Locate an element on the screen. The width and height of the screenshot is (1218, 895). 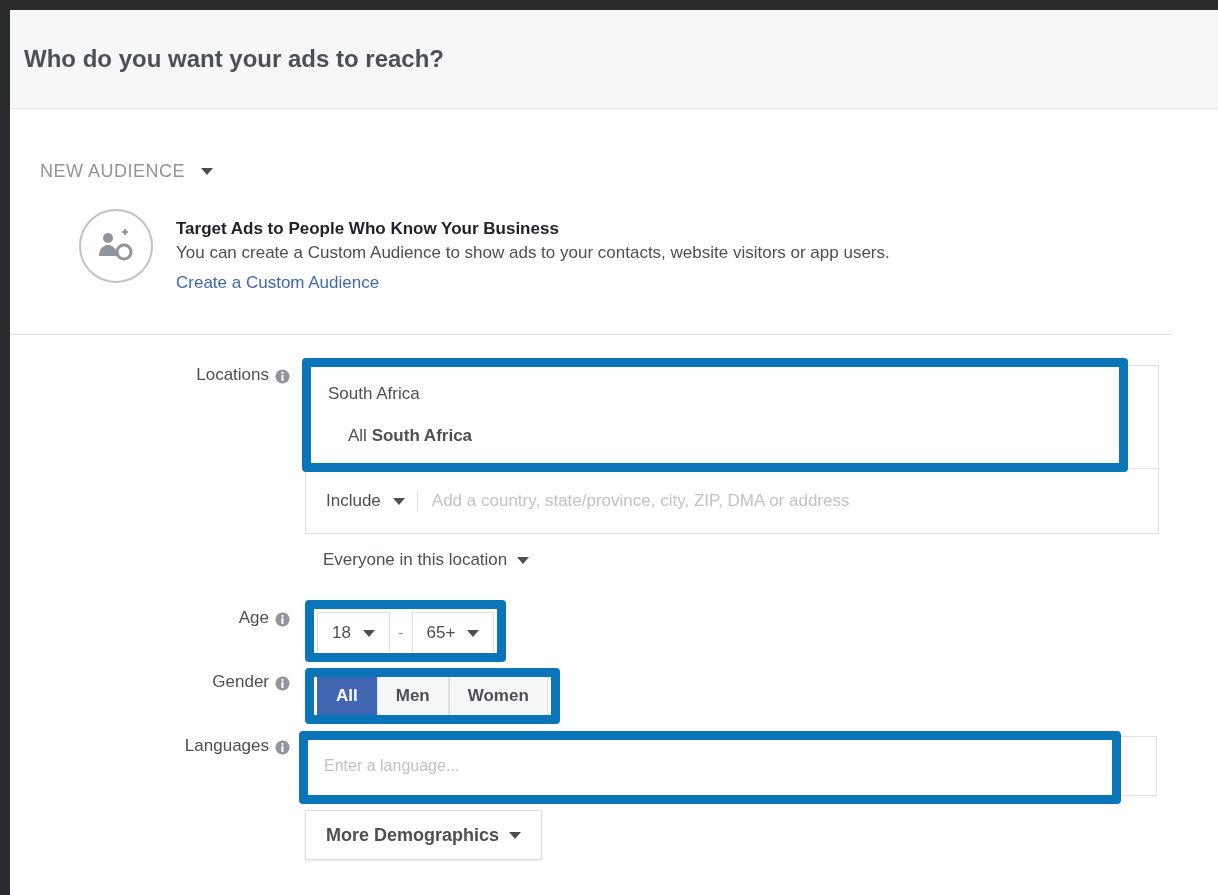
create-audience-link: Create a Custom Audience is located at coordinates (278, 282).